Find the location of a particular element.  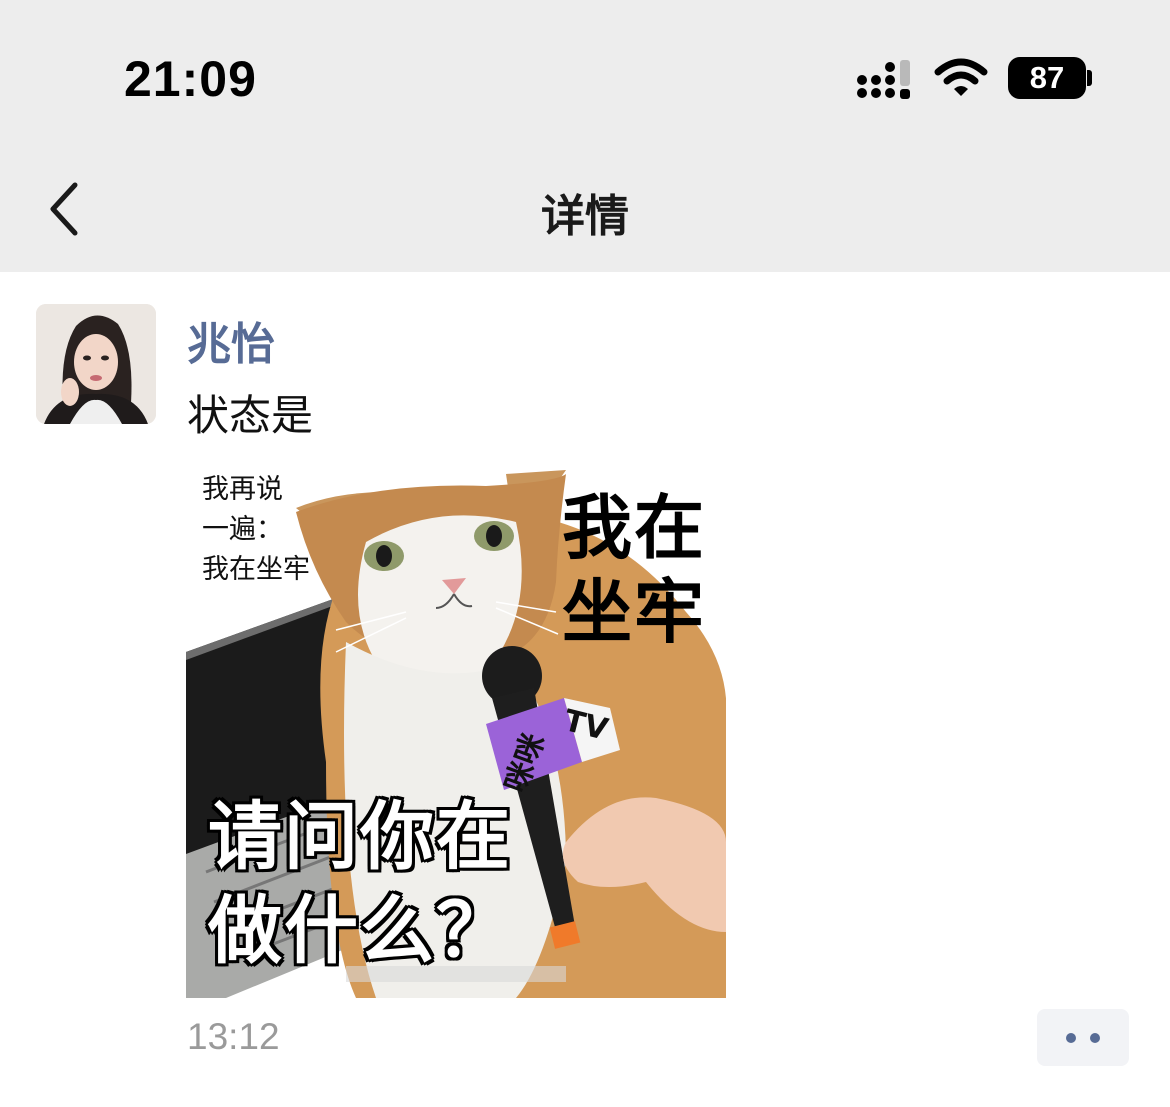

status-bar: 21:09 87 is located at coordinates (585, 75).